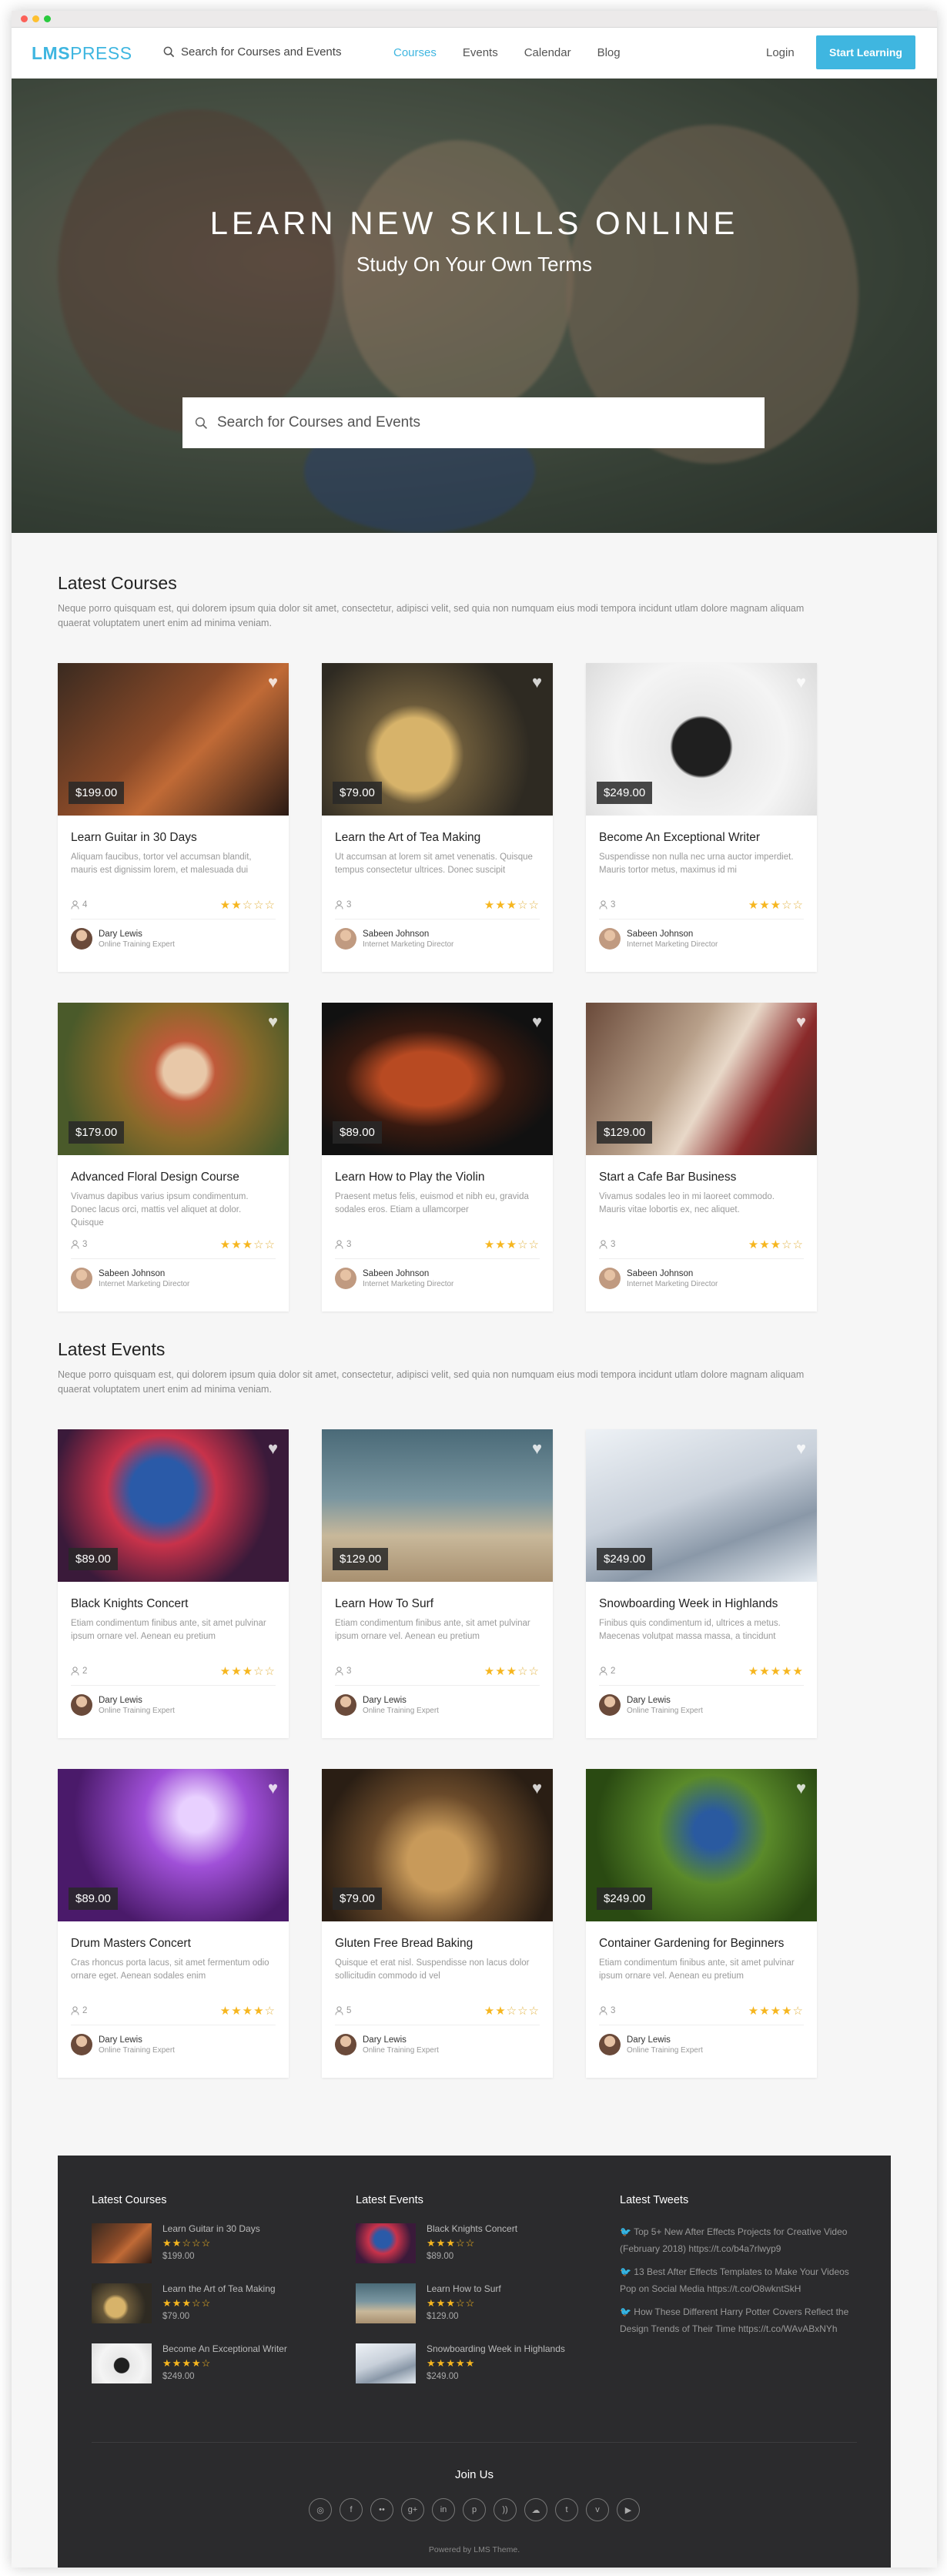  Describe the element at coordinates (320, 2509) in the screenshot. I see `dribbble-icon: ◎` at that location.